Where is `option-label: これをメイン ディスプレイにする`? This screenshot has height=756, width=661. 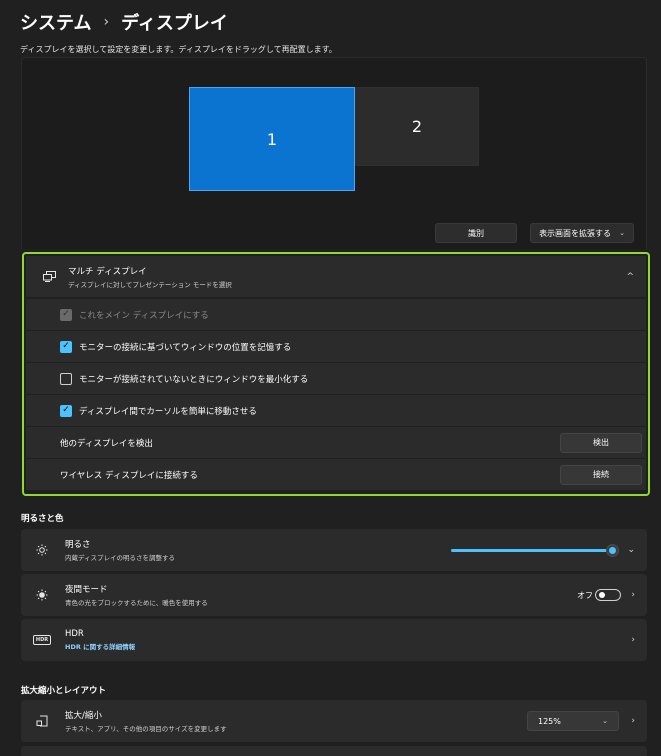 option-label: これをメイン ディスプレイにする is located at coordinates (144, 315).